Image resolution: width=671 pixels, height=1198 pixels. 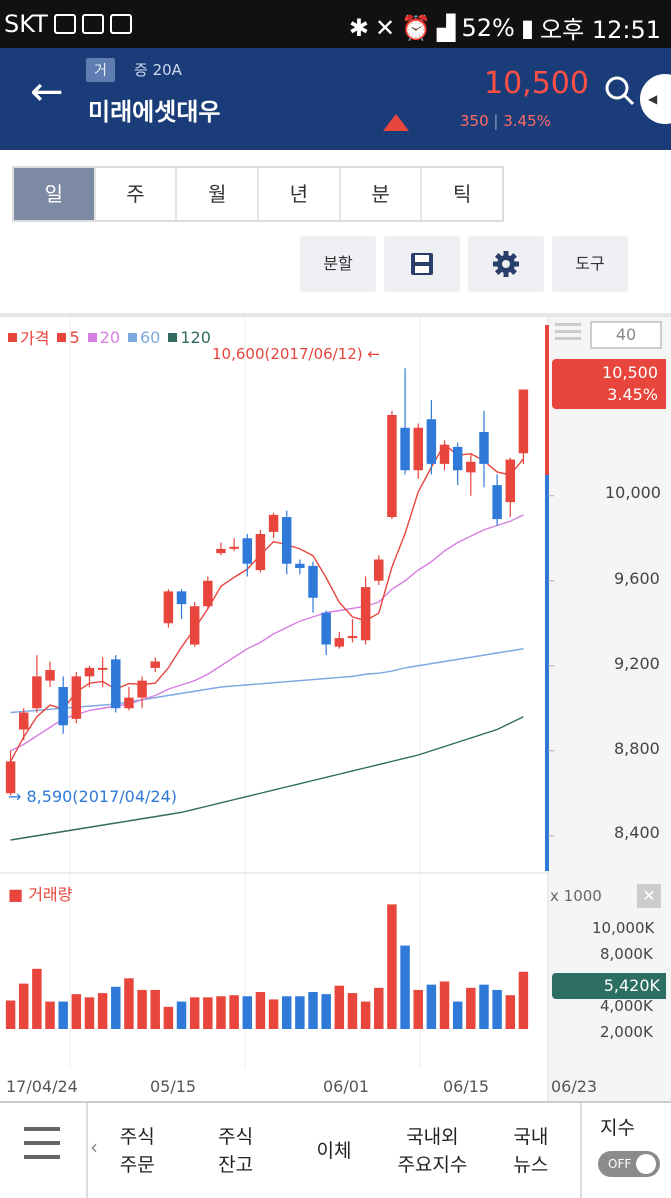 I want to click on high-annotation: 10,600(2017/06/12) ←, so click(x=296, y=354).